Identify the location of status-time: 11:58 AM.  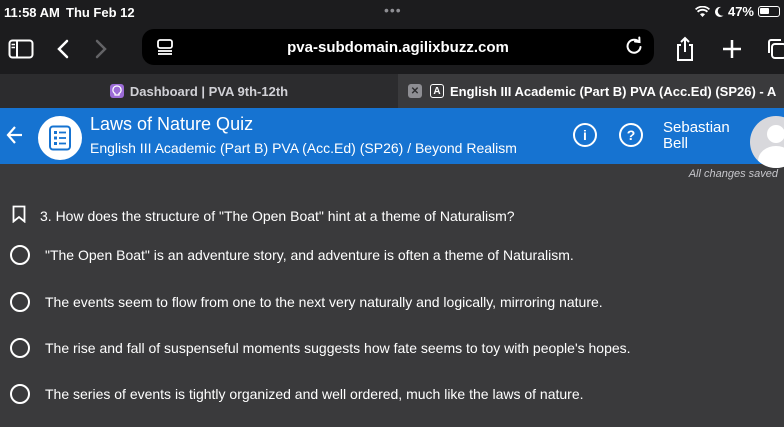
(32, 12).